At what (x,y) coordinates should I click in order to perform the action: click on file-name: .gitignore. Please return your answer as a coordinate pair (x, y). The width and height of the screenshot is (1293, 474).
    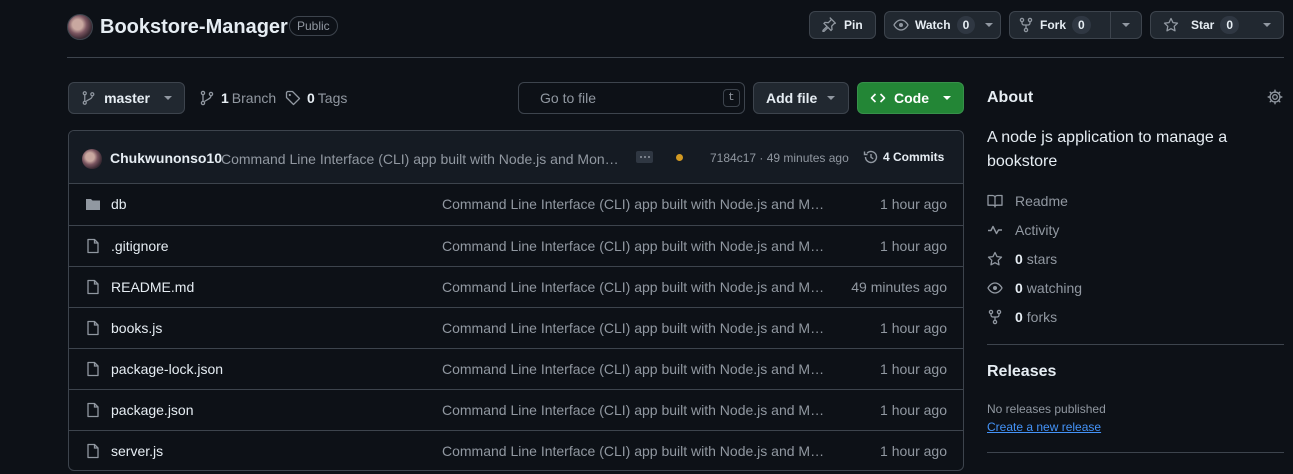
    Looking at the image, I should click on (140, 246).